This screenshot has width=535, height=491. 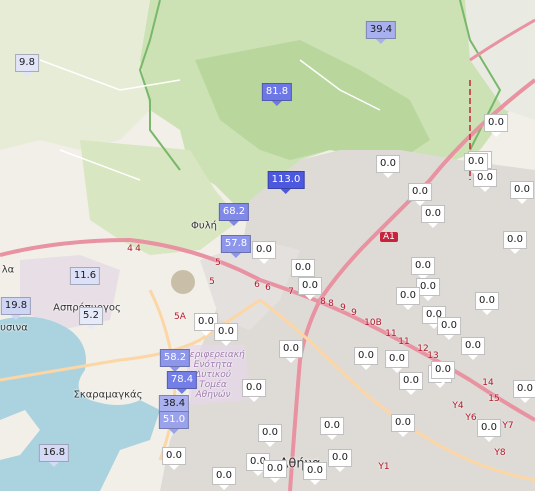 I want to click on rainfall-marker-value: 81.8, so click(x=277, y=92).